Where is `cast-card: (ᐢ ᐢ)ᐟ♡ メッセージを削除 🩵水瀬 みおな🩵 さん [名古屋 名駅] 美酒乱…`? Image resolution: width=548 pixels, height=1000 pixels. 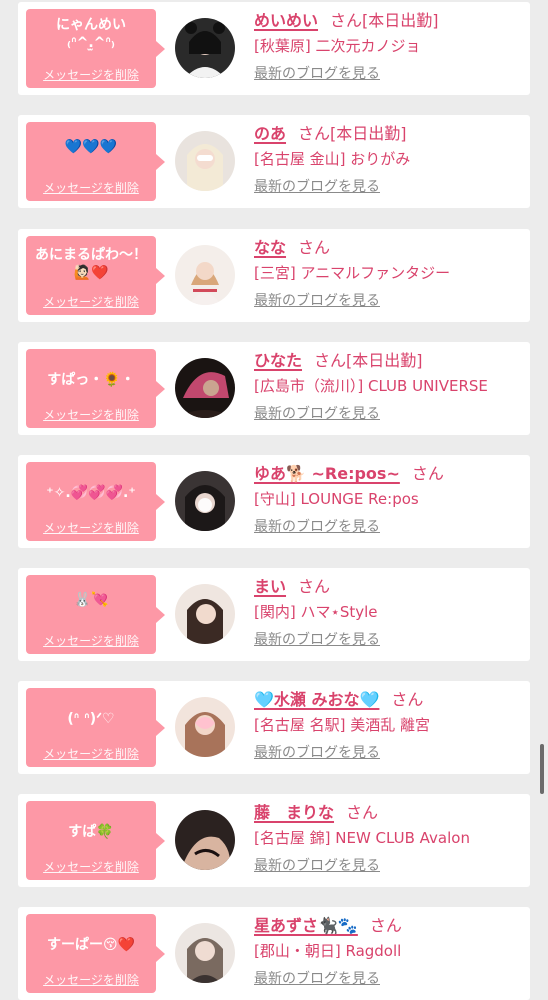 cast-card: (ᐢ ᐢ)ᐟ♡ メッセージを削除 🩵水瀬 みおな🩵 さん [名古屋 名駅] 美酒乱… is located at coordinates (274, 727).